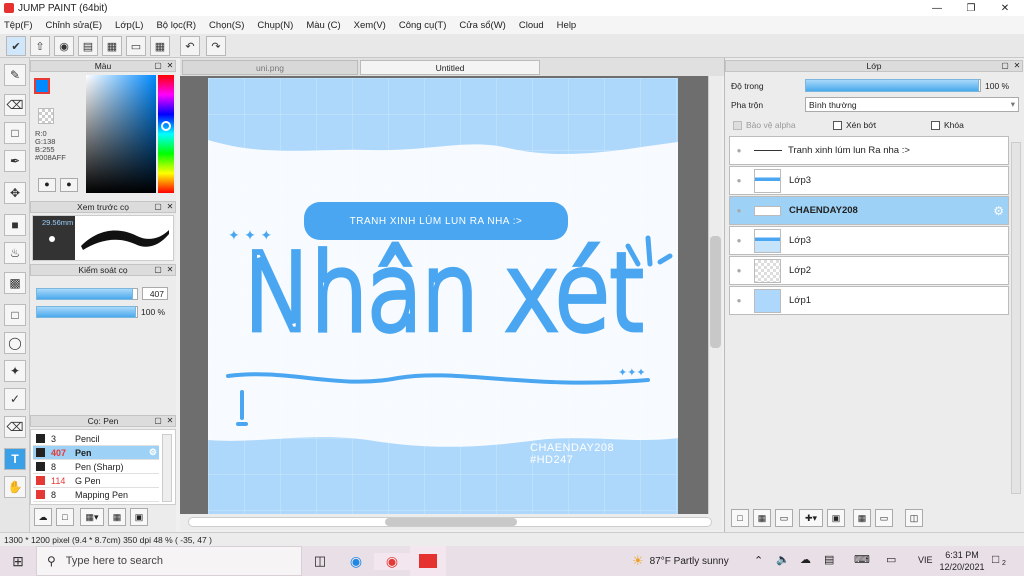 The height and width of the screenshot is (576, 1024). Describe the element at coordinates (160, 46) in the screenshot. I see `grid-icon: ▦` at that location.